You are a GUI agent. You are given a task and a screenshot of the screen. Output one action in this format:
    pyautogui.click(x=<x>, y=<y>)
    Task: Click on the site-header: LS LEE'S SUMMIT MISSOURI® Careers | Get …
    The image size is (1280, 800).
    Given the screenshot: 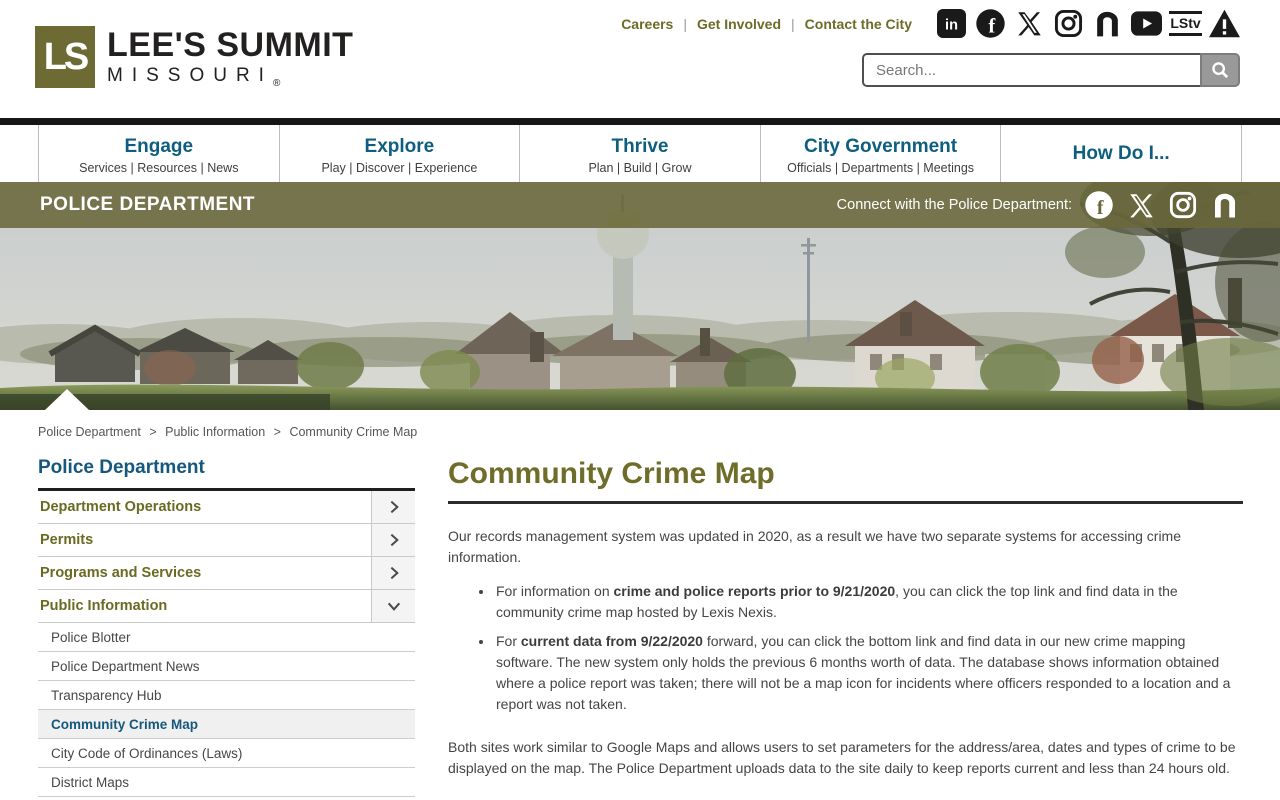 What is the action you would take?
    pyautogui.click(x=640, y=59)
    